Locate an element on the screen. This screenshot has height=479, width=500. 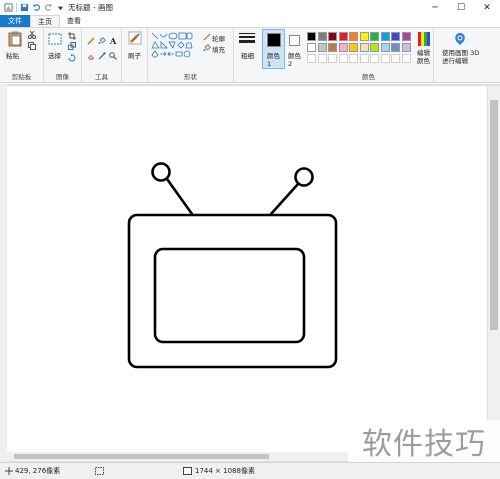
title-bar: 无标题 - 画图 ─ ☐ ✕ is located at coordinates (250, 7).